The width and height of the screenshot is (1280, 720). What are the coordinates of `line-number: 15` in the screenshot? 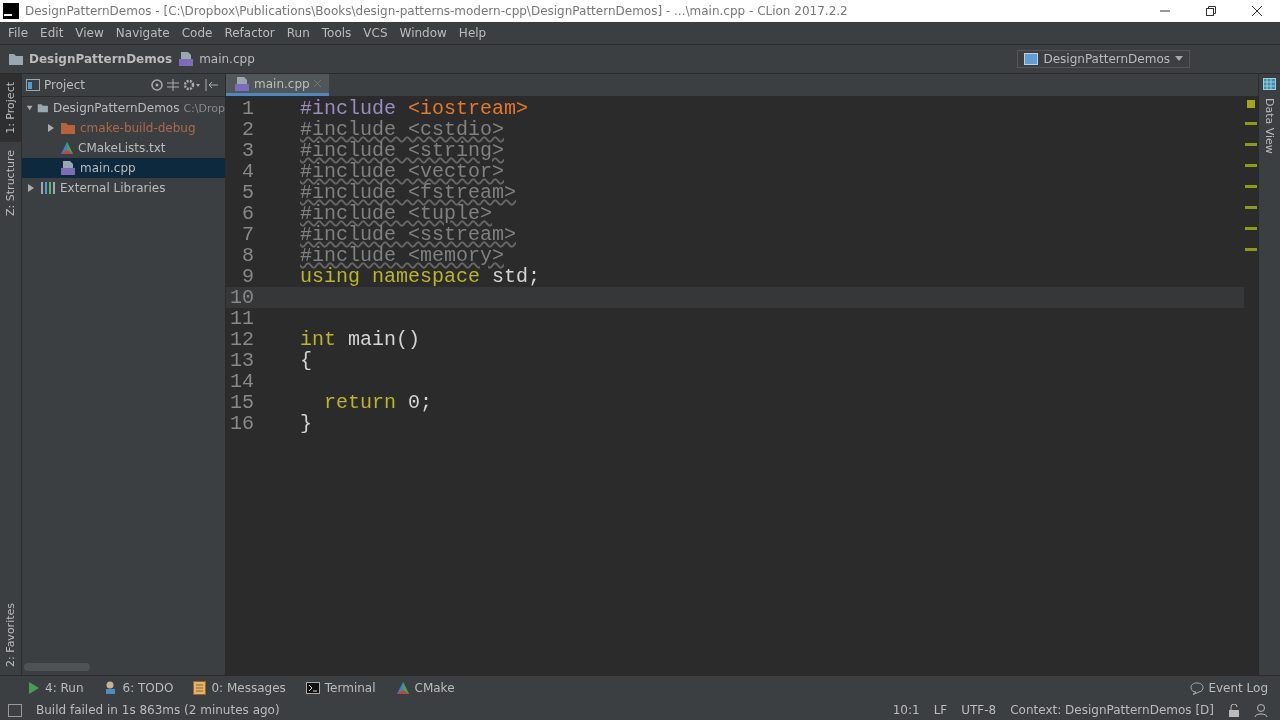 It's located at (241, 402).